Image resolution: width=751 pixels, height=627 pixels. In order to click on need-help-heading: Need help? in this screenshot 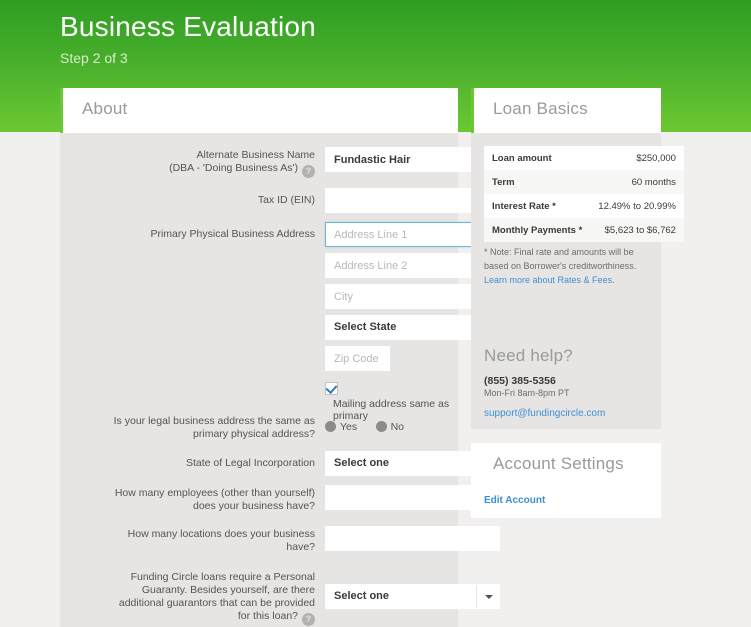, I will do `click(528, 355)`.